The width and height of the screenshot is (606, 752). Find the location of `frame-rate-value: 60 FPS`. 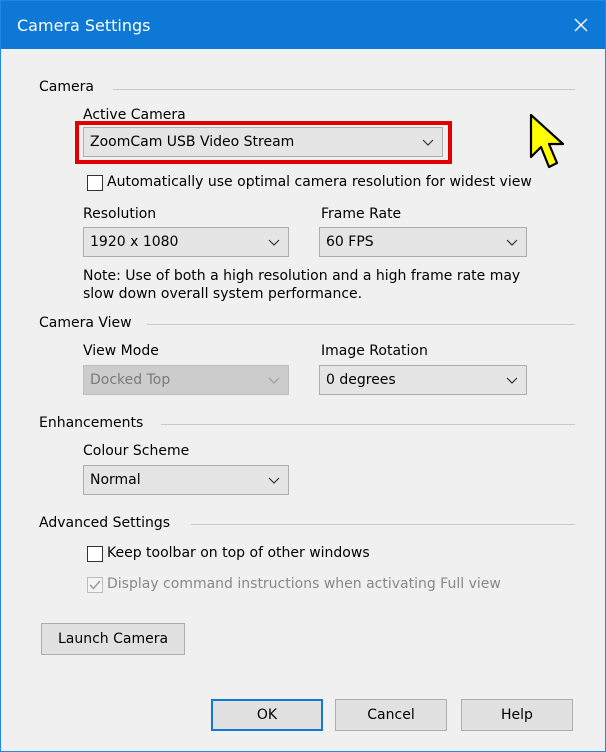

frame-rate-value: 60 FPS is located at coordinates (350, 242).